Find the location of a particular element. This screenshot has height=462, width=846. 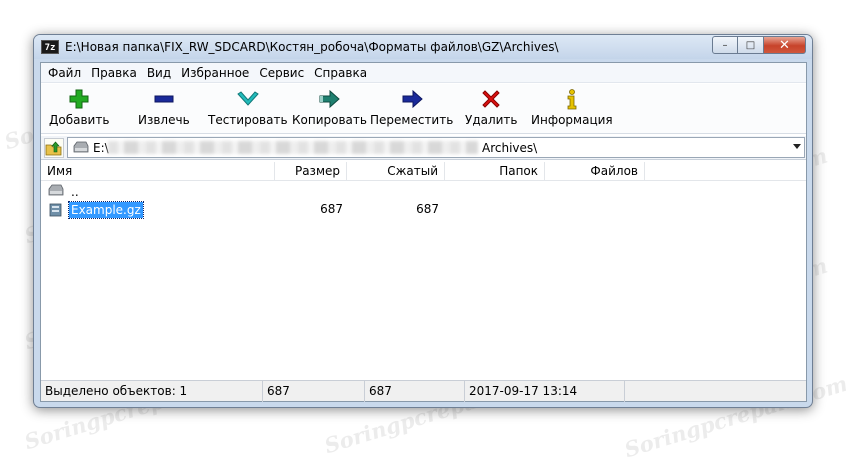

maximize-icon: □ is located at coordinates (750, 45).